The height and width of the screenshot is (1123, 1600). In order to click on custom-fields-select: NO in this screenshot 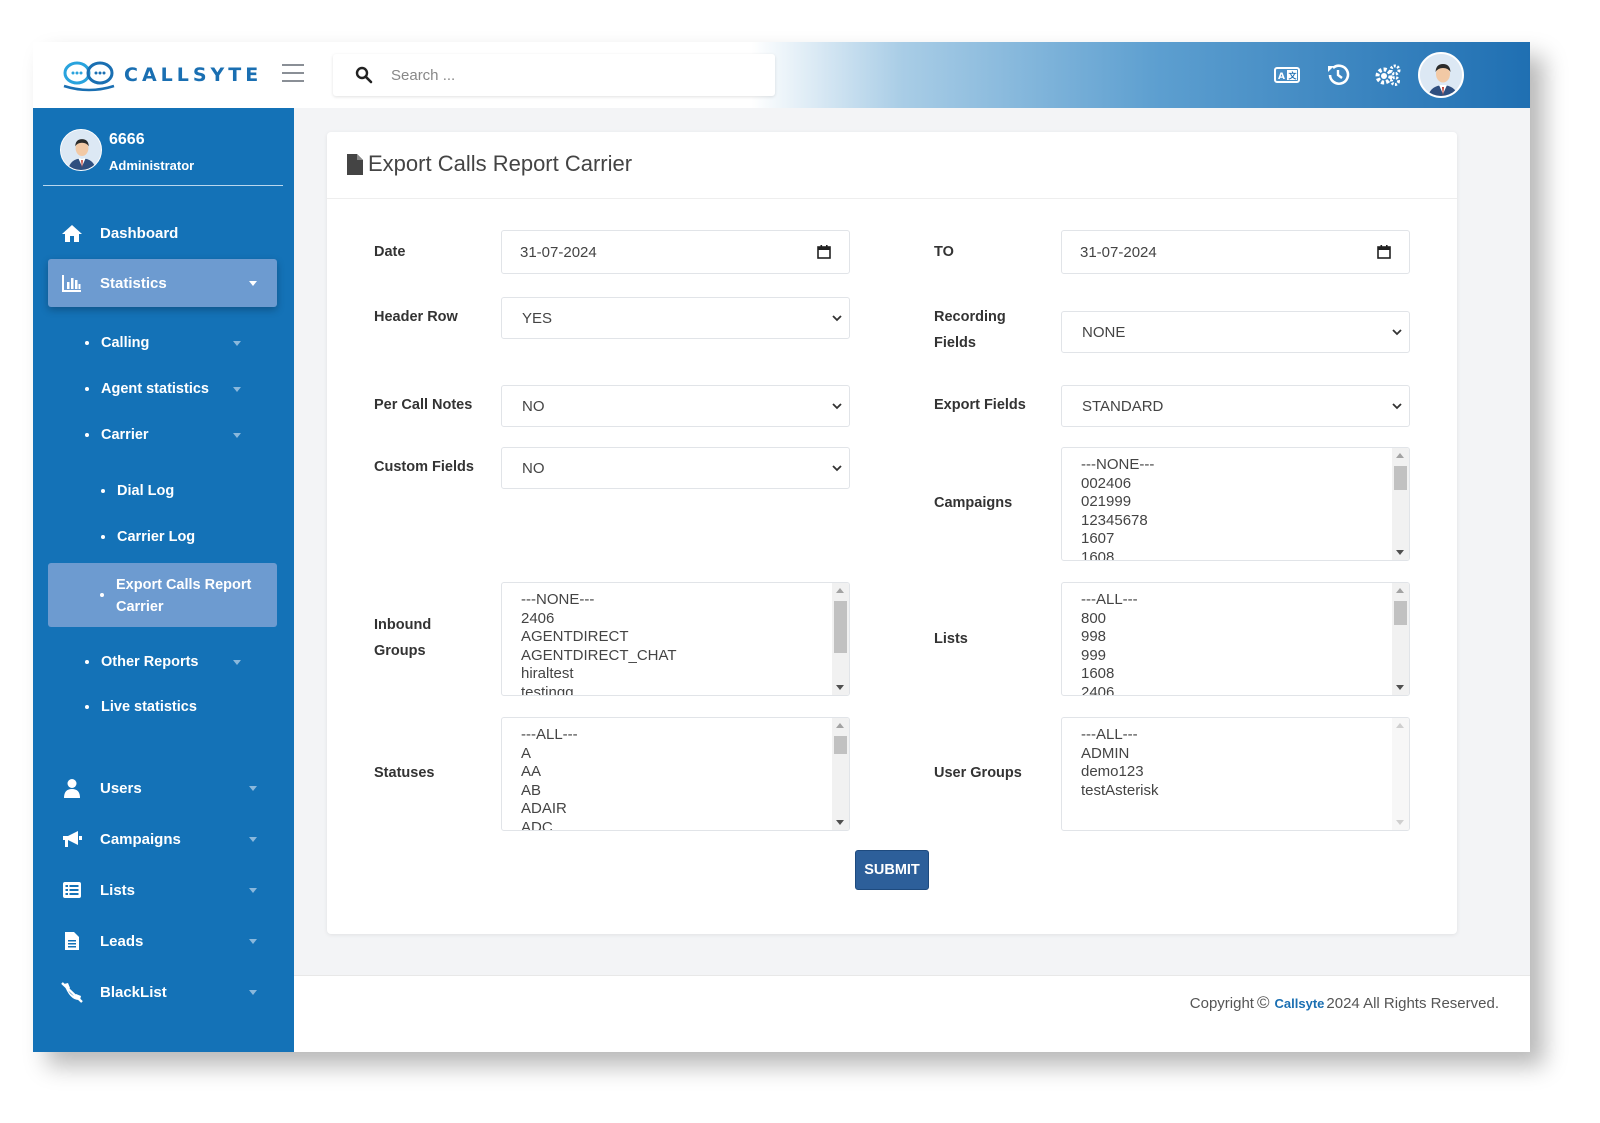, I will do `click(675, 468)`.